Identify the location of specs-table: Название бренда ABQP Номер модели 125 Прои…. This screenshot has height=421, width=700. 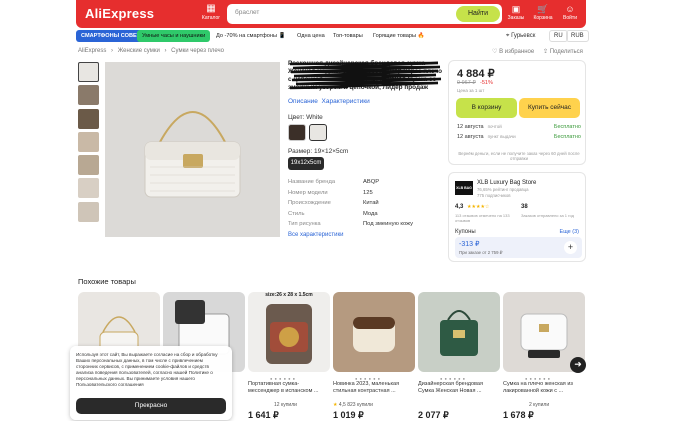
(368, 203).